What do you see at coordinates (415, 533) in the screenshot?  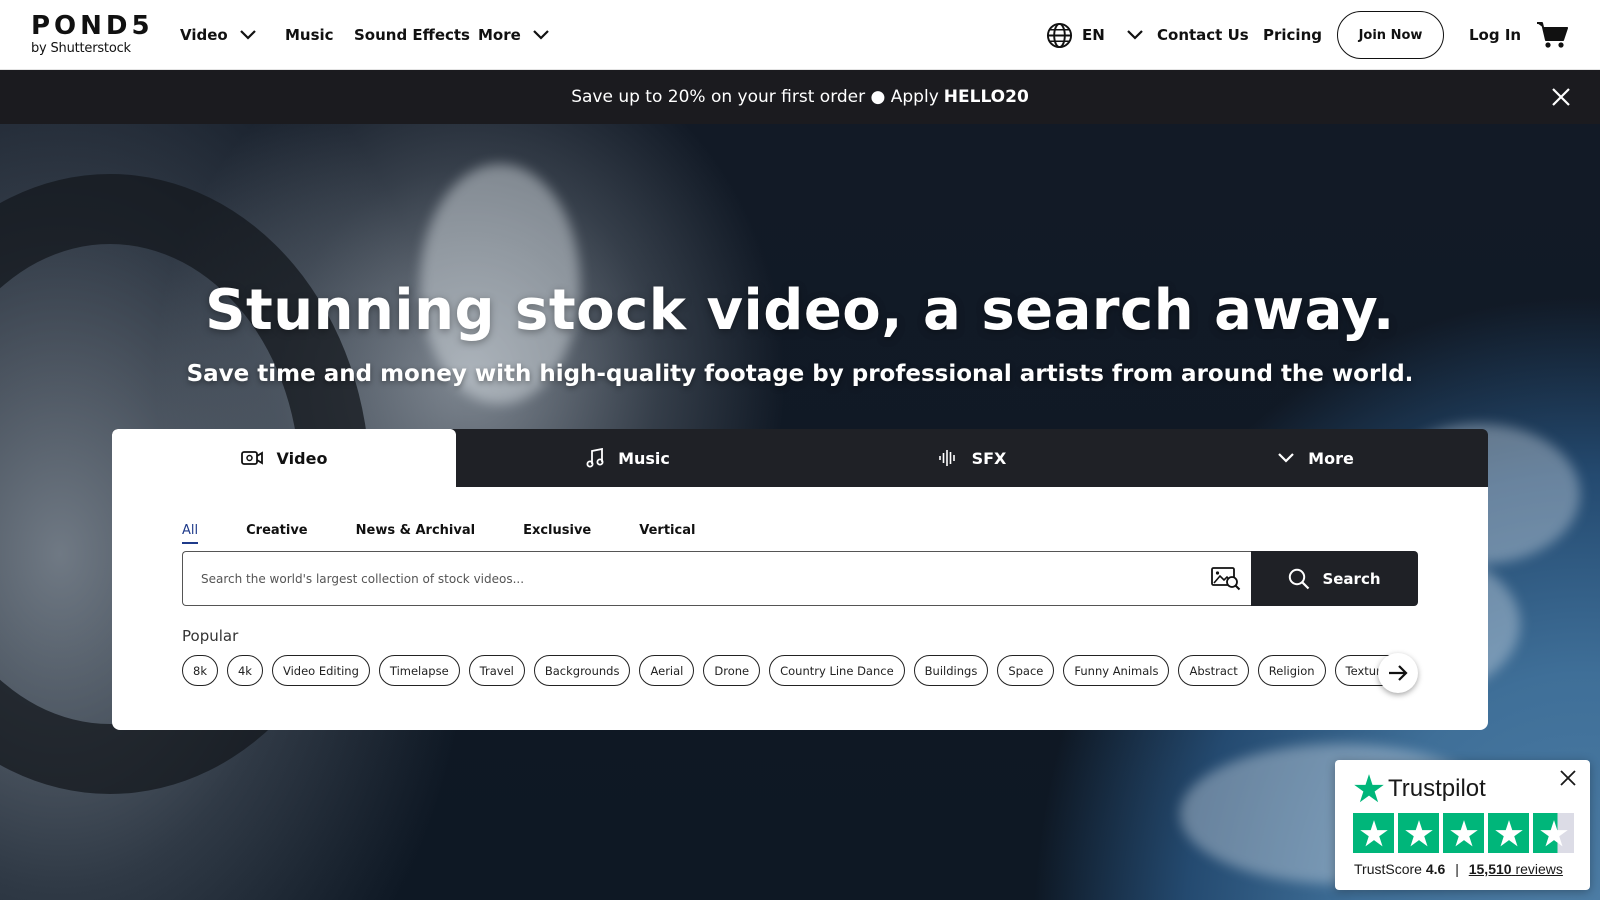 I see `subtab-news-archival: News & Archival` at bounding box center [415, 533].